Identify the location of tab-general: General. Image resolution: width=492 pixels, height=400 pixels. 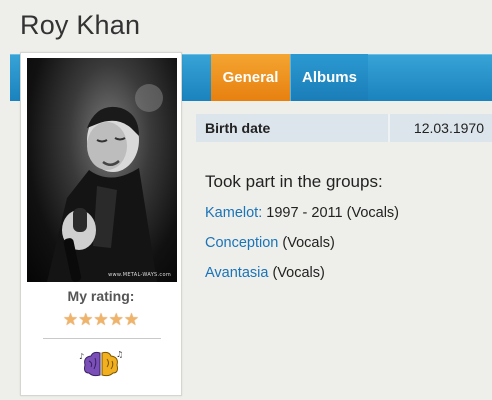
(250, 77).